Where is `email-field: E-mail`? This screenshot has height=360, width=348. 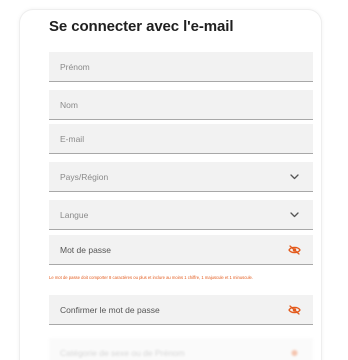 email-field: E-mail is located at coordinates (181, 139).